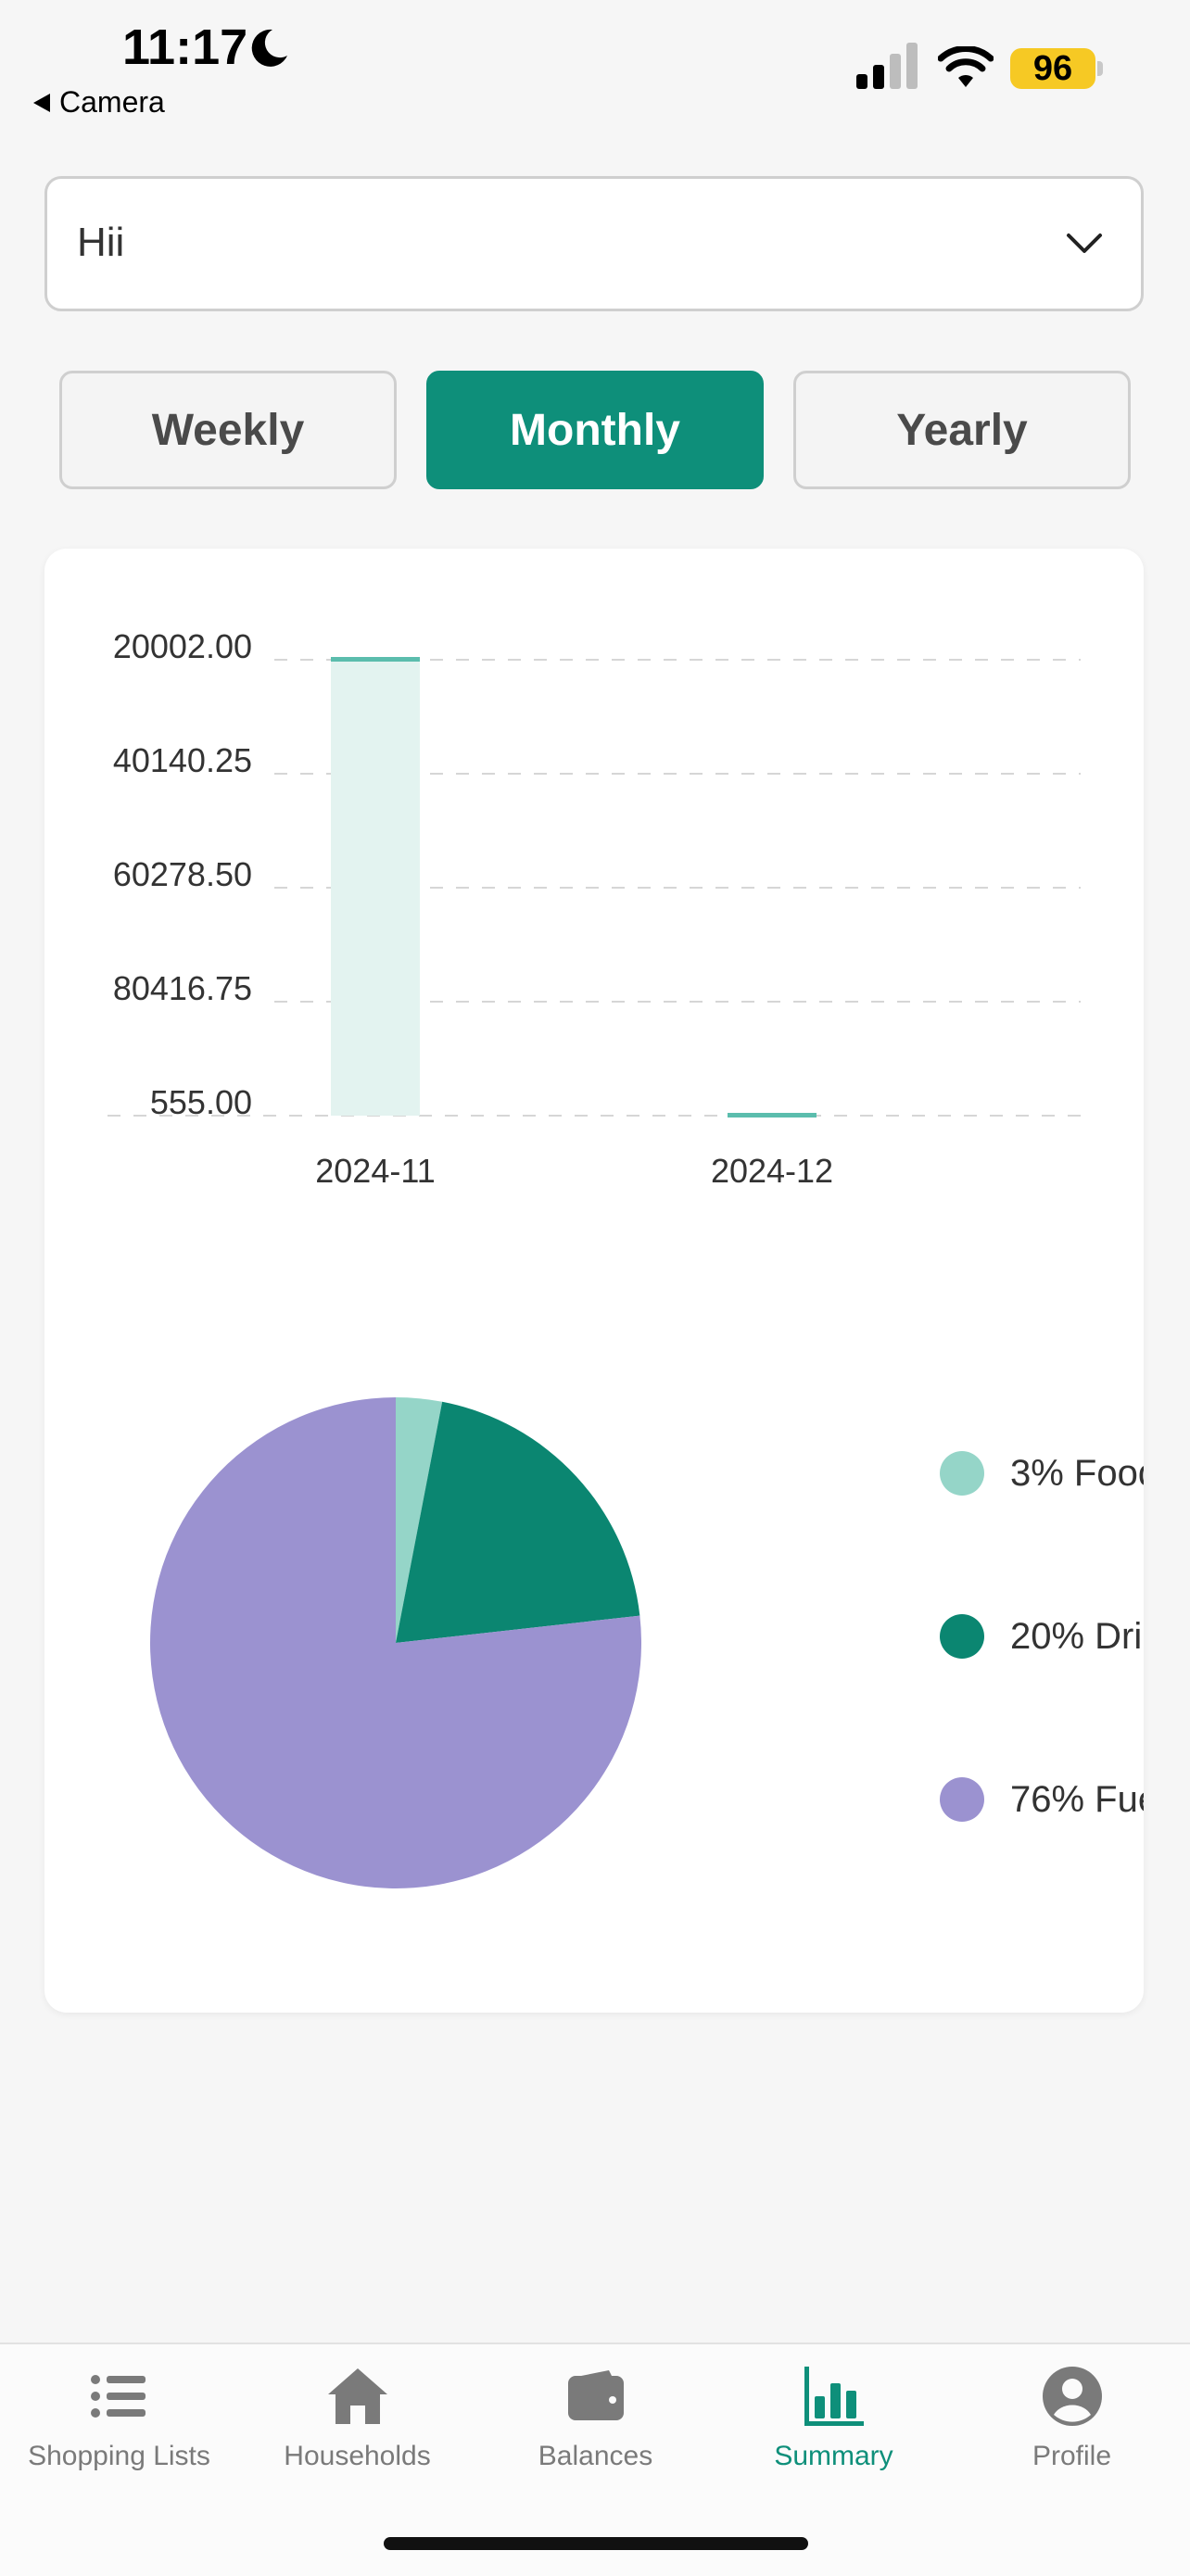 This screenshot has width=1190, height=2576. I want to click on legend-item: 20% Drinks, so click(1042, 1636).